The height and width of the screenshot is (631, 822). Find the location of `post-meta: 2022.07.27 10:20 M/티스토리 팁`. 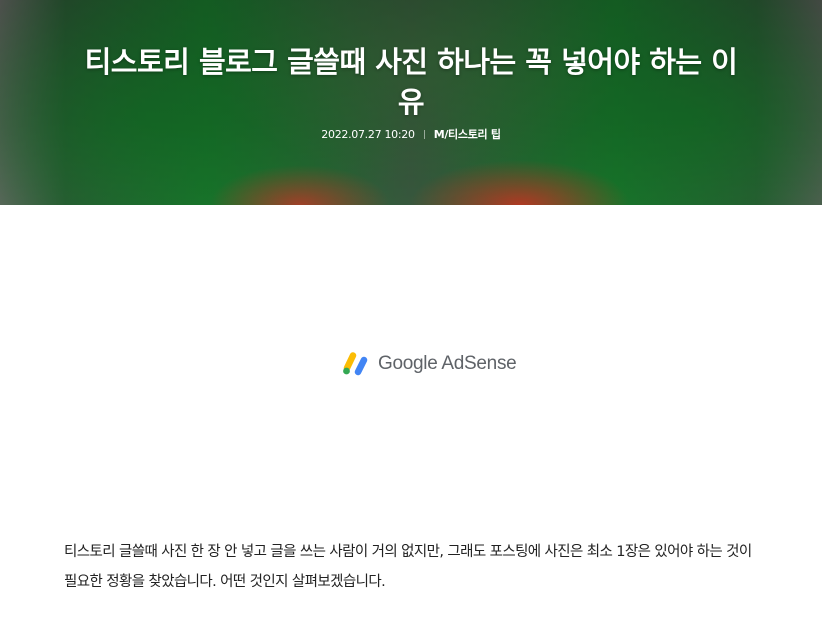

post-meta: 2022.07.27 10:20 M/티스토리 팁 is located at coordinates (411, 135).